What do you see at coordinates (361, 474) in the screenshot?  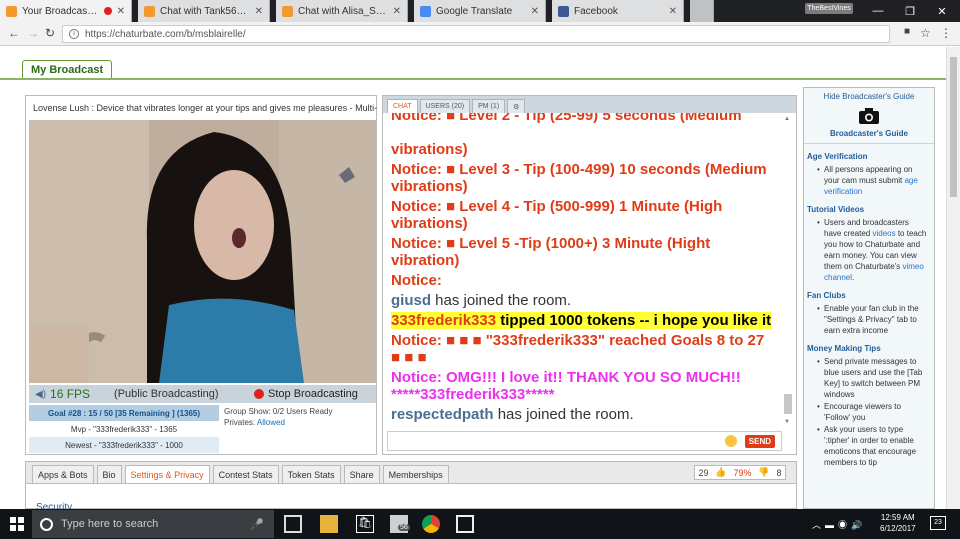 I see `tab-share: Share` at bounding box center [361, 474].